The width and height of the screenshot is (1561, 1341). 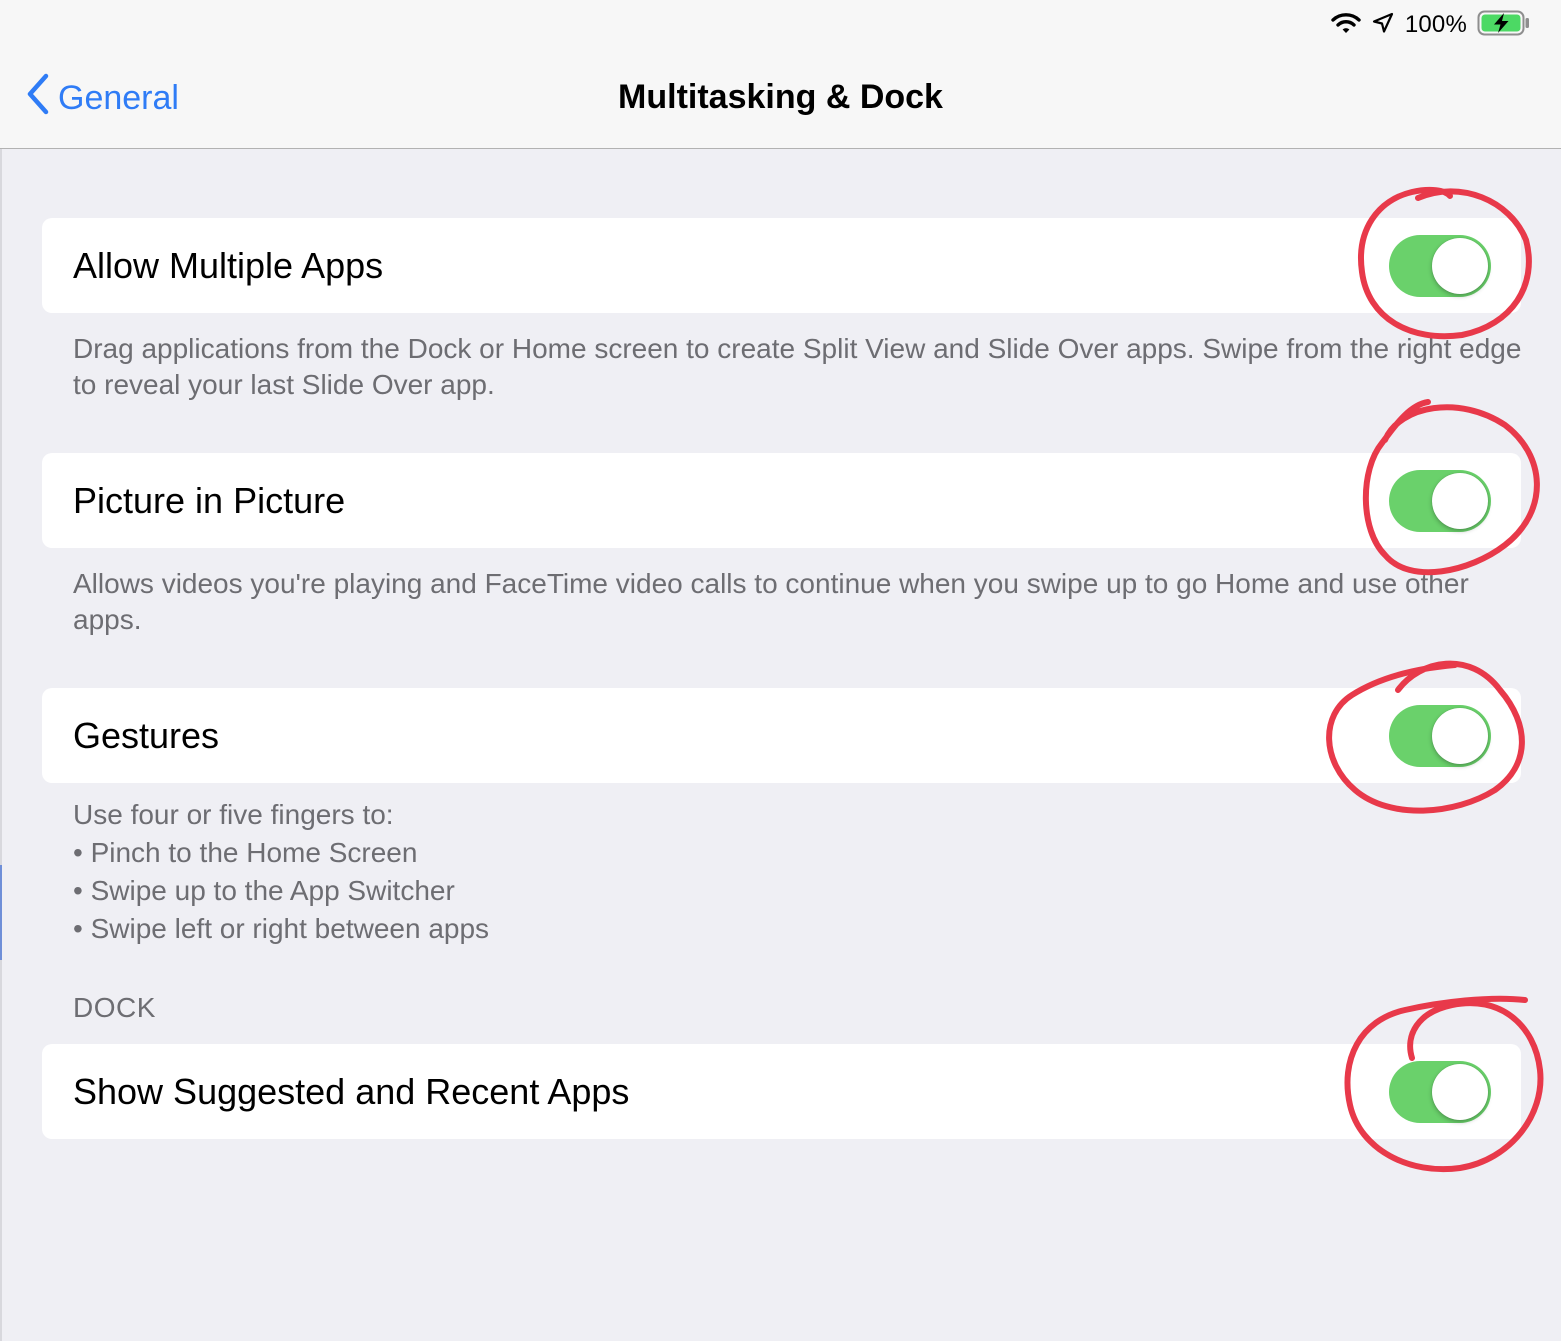 I want to click on status-bar: 100%, so click(x=780, y=24).